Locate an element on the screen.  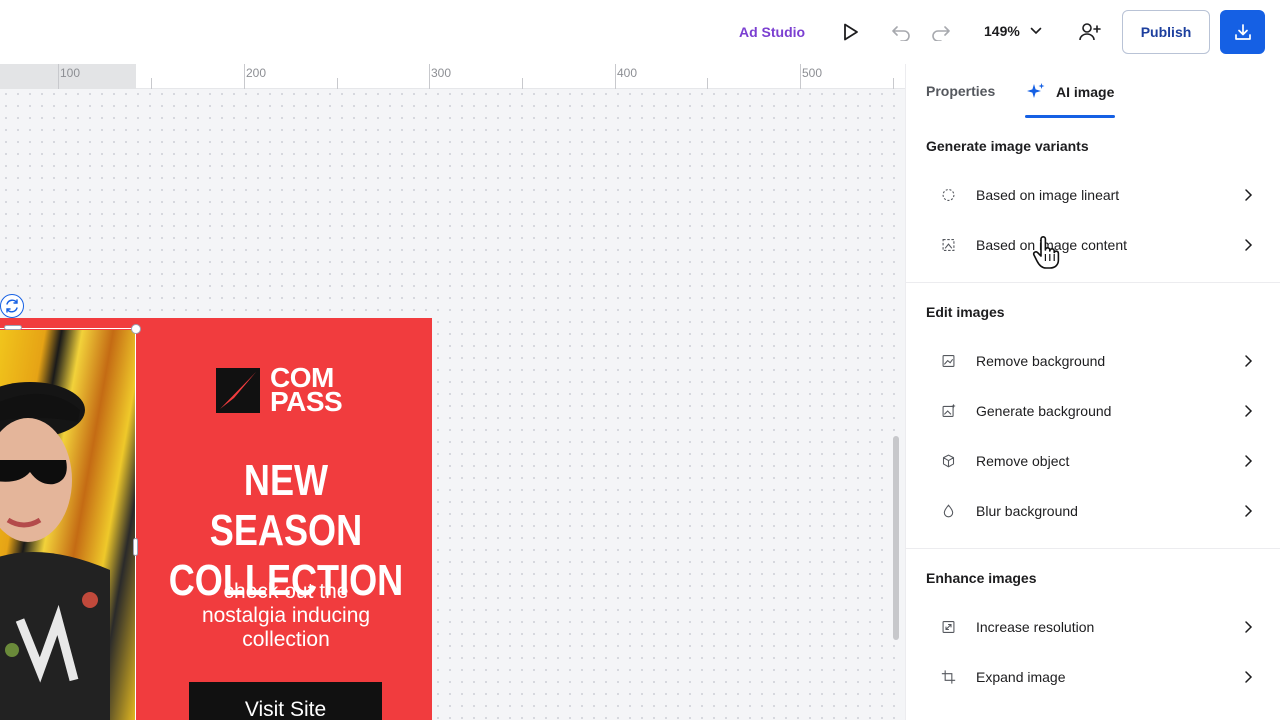
play-icon is located at coordinates (851, 32).